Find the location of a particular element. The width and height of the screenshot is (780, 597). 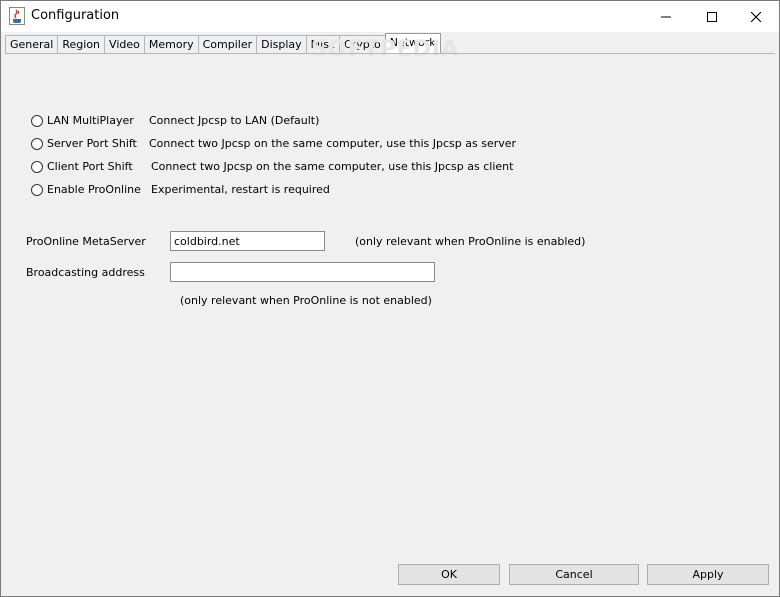

radio-label: Enable ProOnline is located at coordinates (94, 189).